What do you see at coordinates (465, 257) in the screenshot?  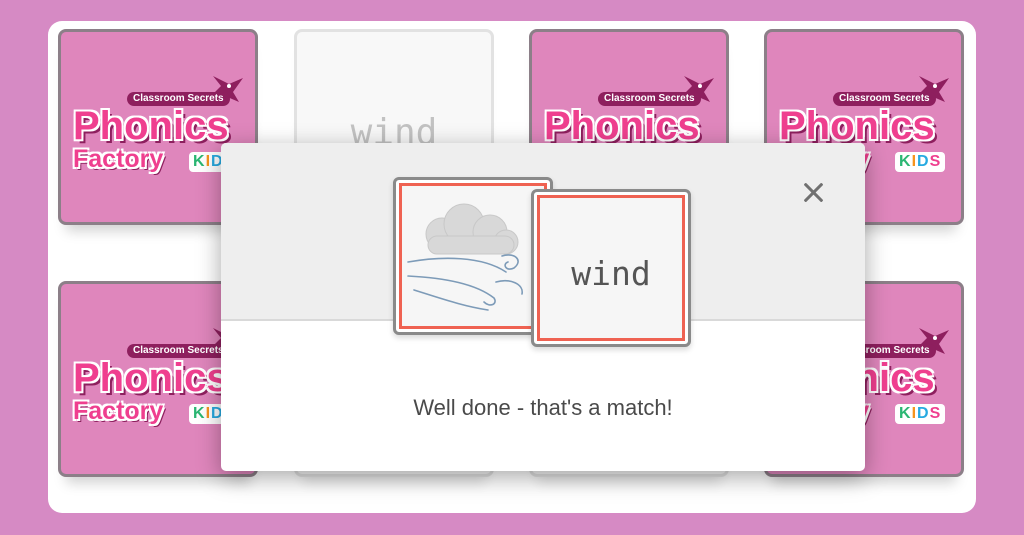 I see `wind-cloud-icon` at bounding box center [465, 257].